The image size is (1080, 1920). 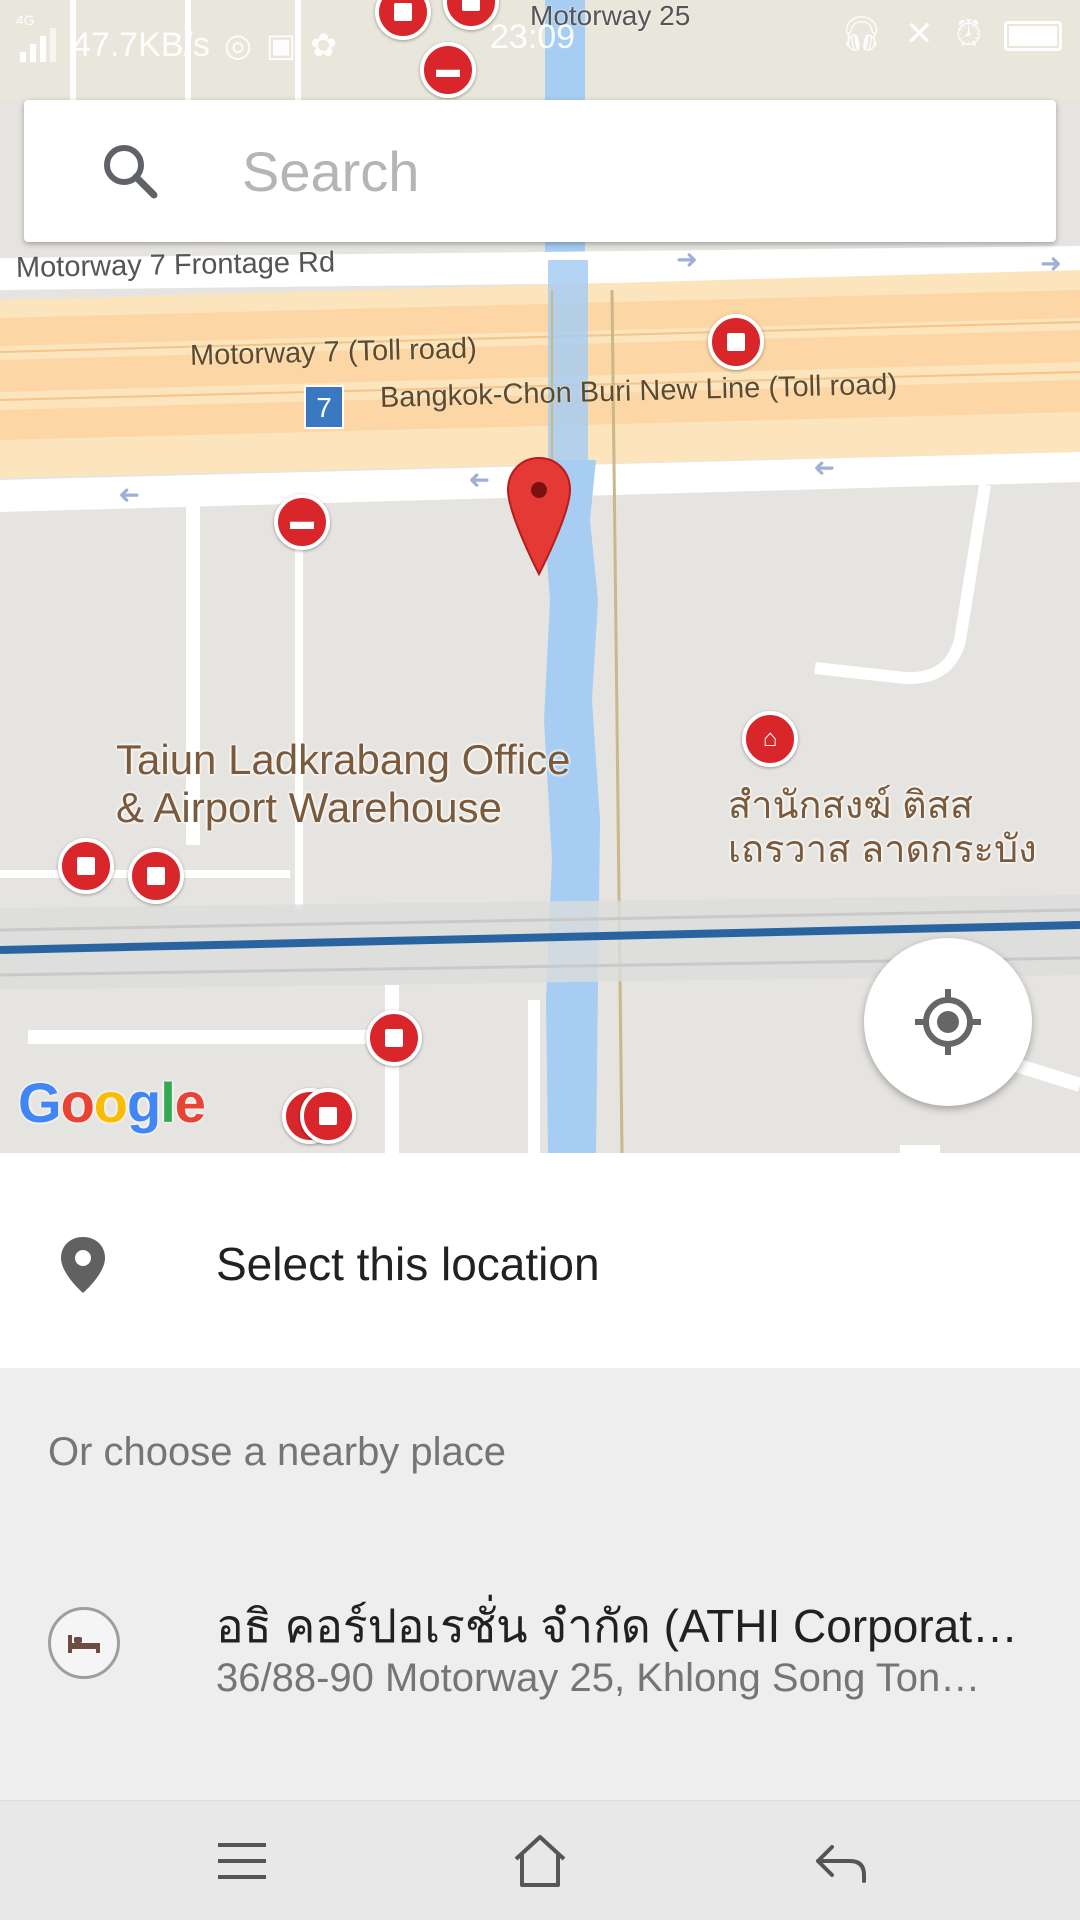 I want to click on crosshair-icon, so click(x=948, y=1022).